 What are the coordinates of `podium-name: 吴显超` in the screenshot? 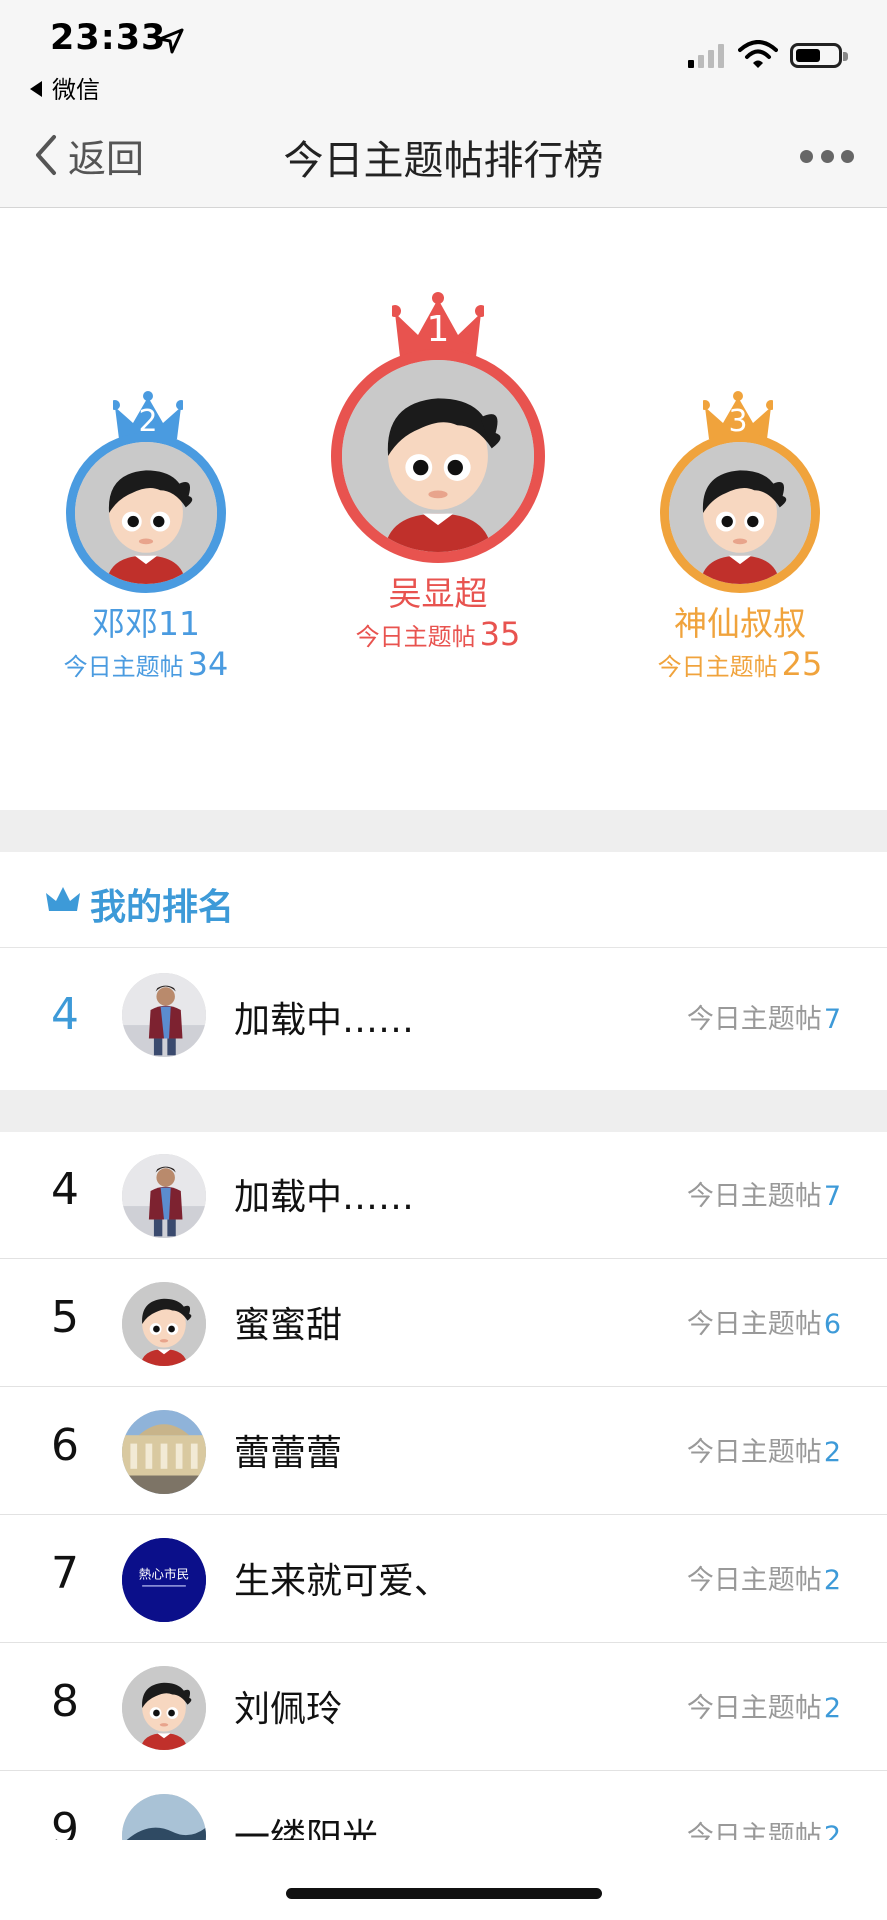 It's located at (438, 593).